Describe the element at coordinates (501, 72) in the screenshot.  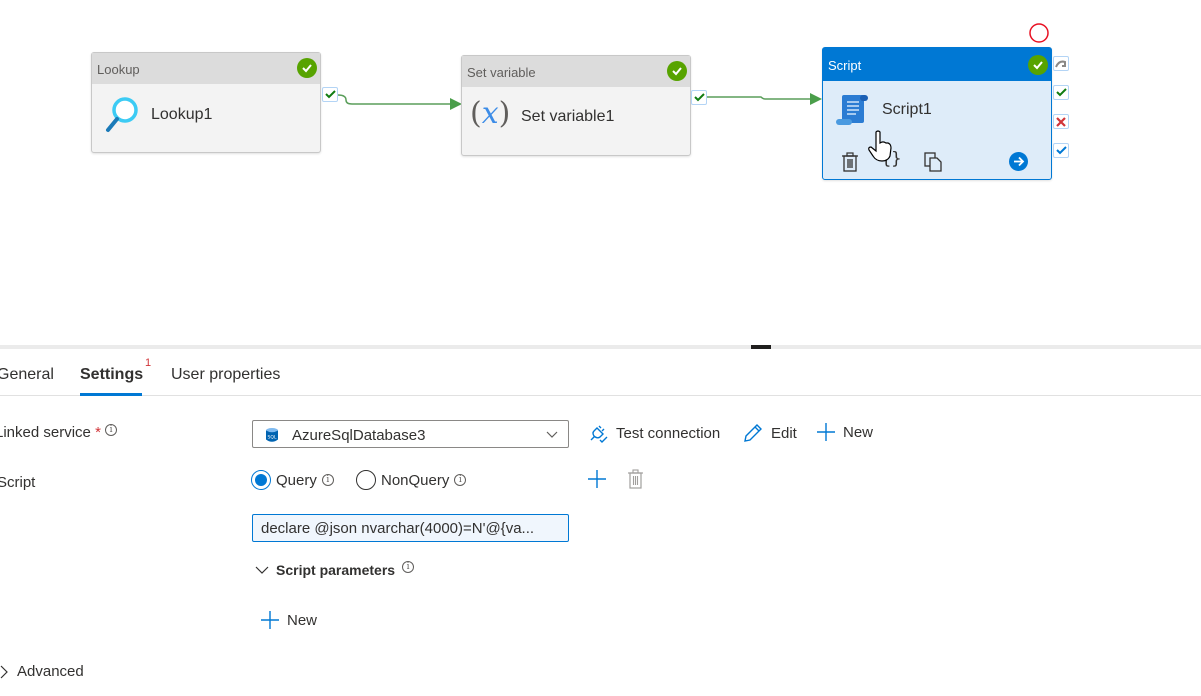
I see `activity-type: Set variable` at that location.